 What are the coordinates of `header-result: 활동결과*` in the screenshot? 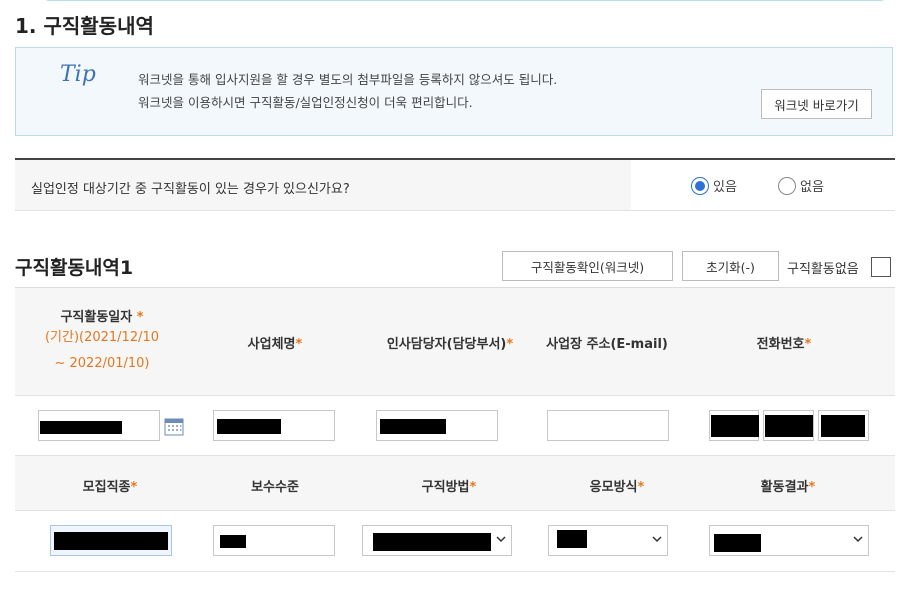 It's located at (788, 487).